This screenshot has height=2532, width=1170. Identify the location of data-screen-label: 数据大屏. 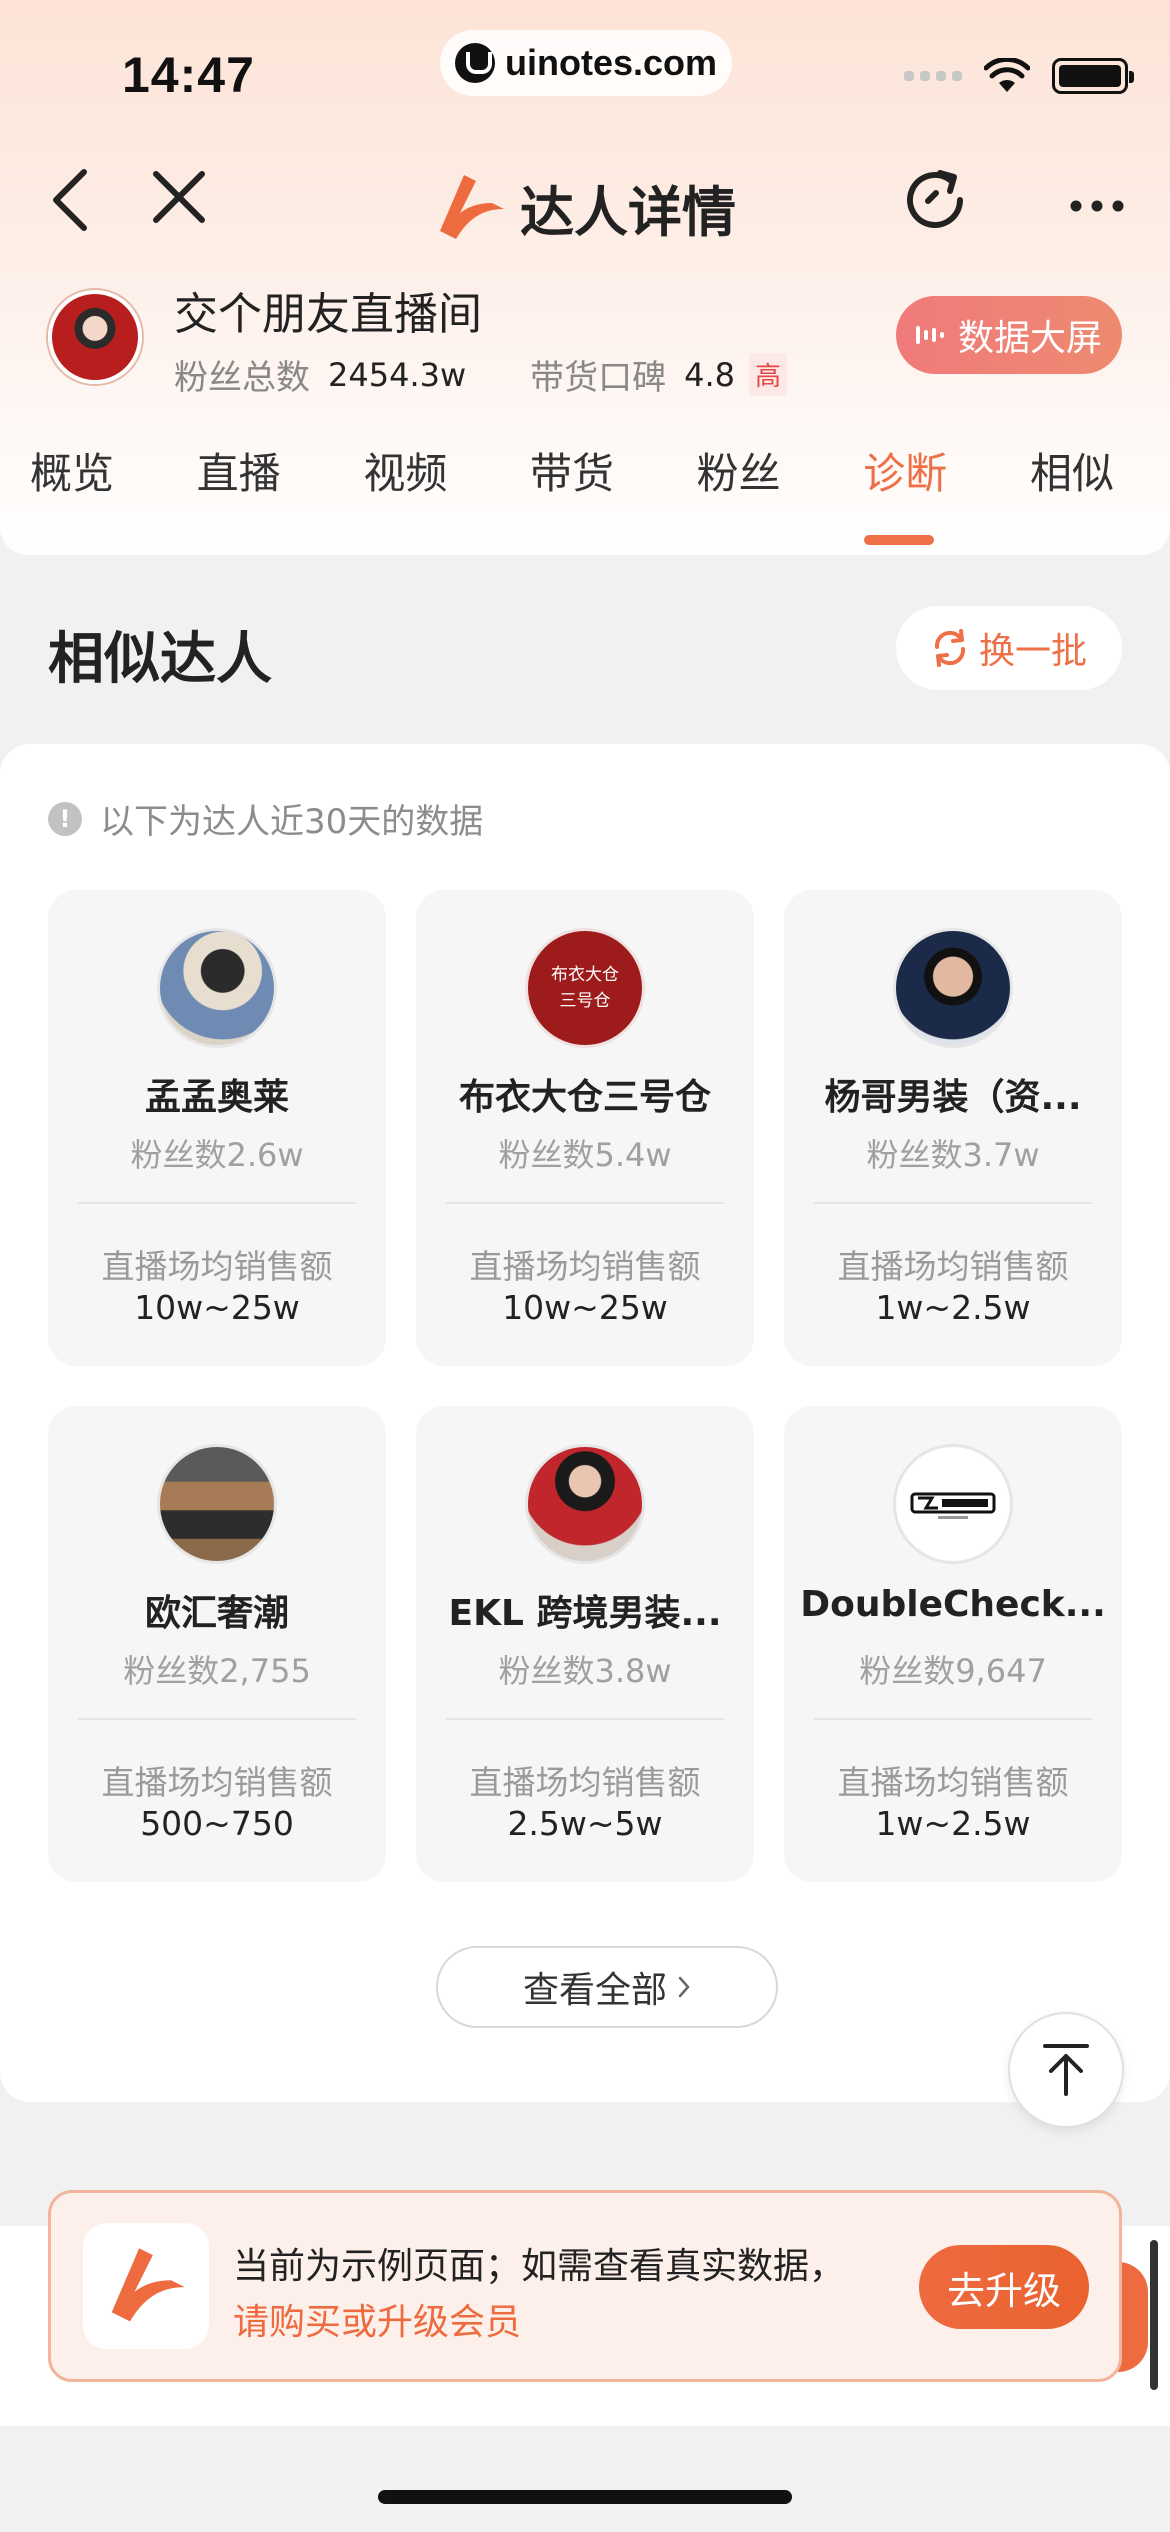
(1029, 338).